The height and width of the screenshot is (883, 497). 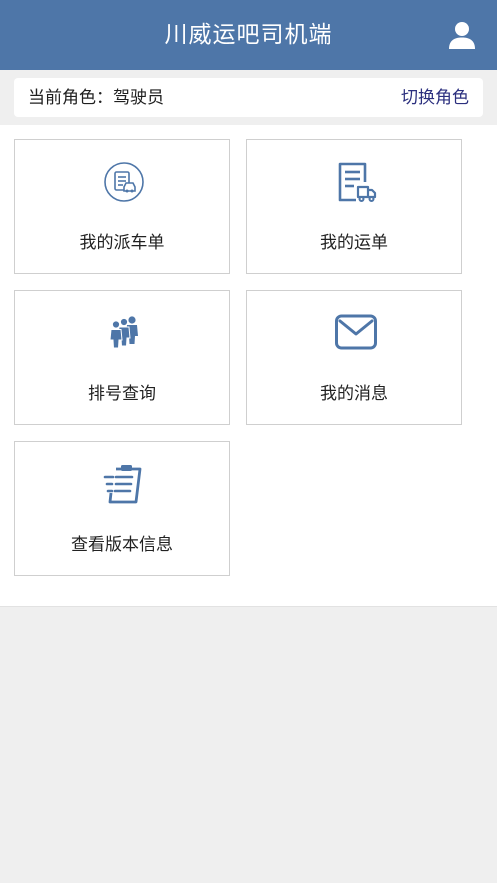 I want to click on menu-tile-dispatch-orders: 我的派车单, so click(x=122, y=206).